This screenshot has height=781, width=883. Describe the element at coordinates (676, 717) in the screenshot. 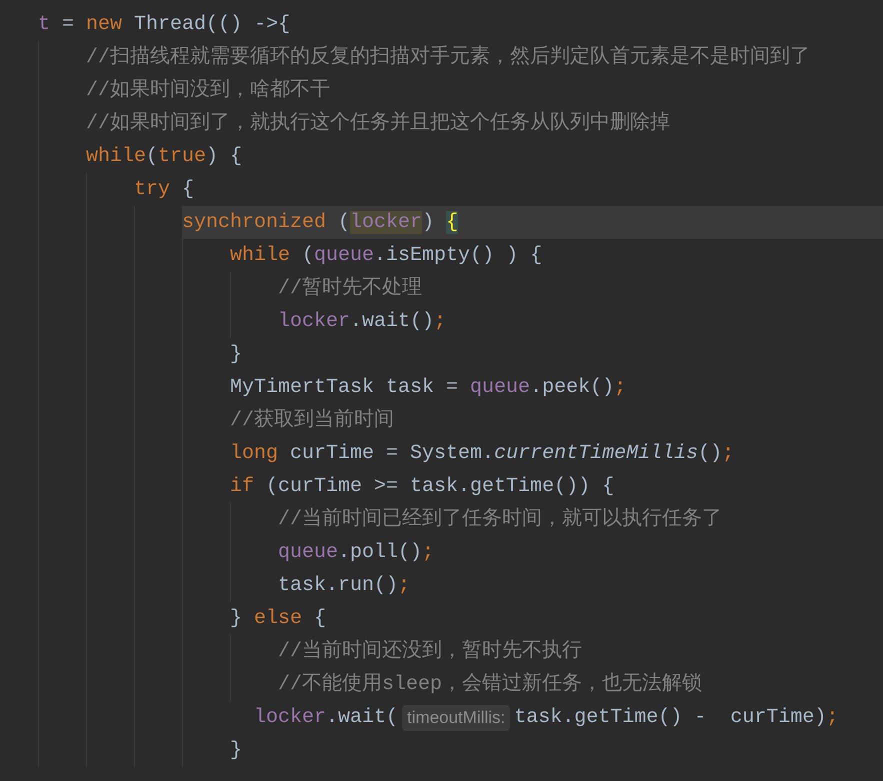

I see `code-line: task.getTime() - curTime);` at that location.